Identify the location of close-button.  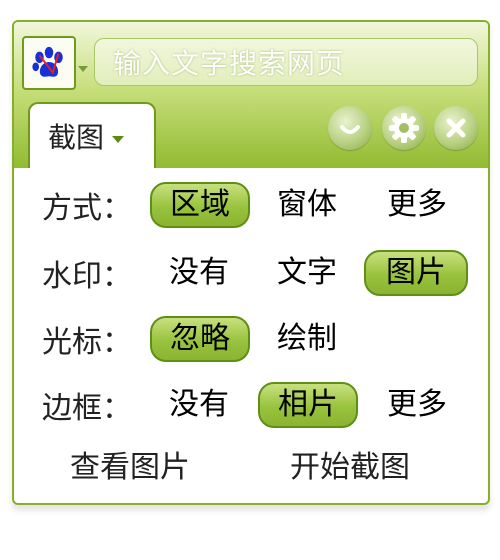
(456, 128).